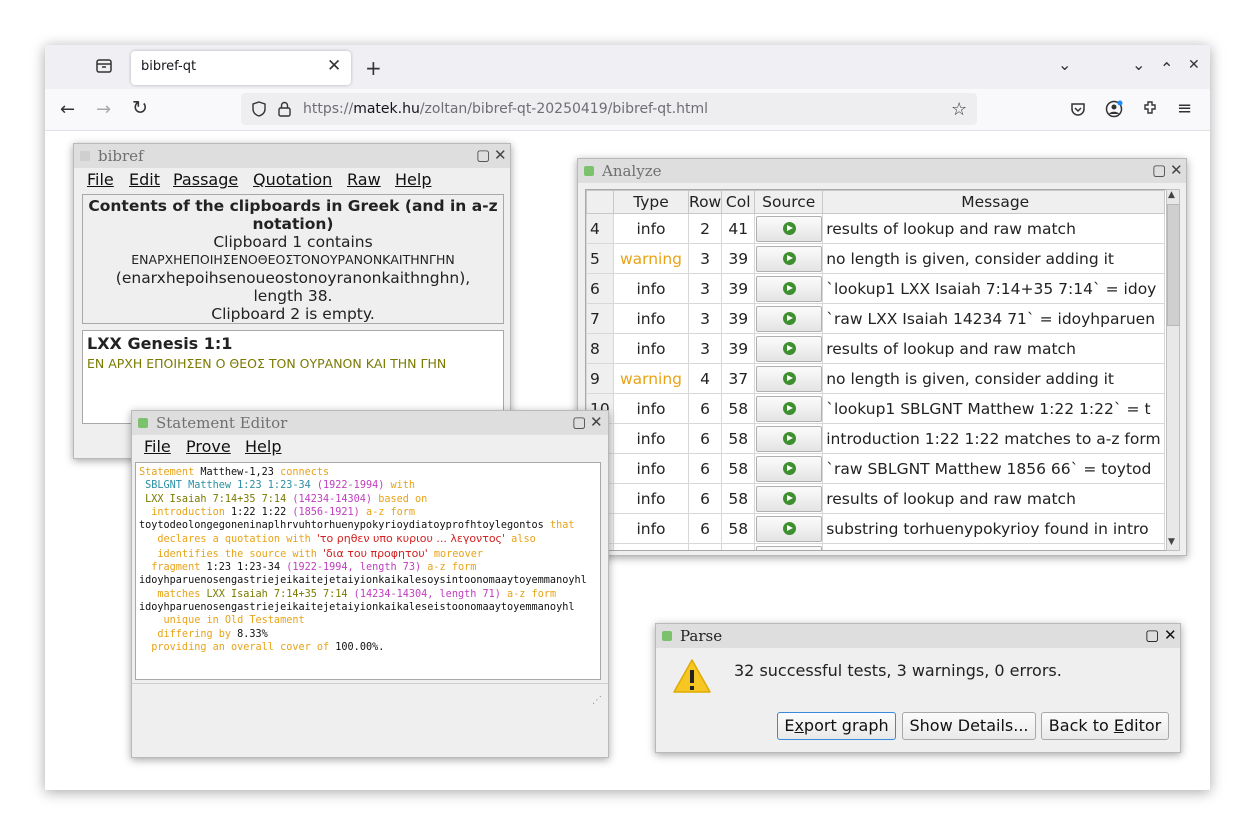  I want to click on pocket-icon, so click(1078, 111).